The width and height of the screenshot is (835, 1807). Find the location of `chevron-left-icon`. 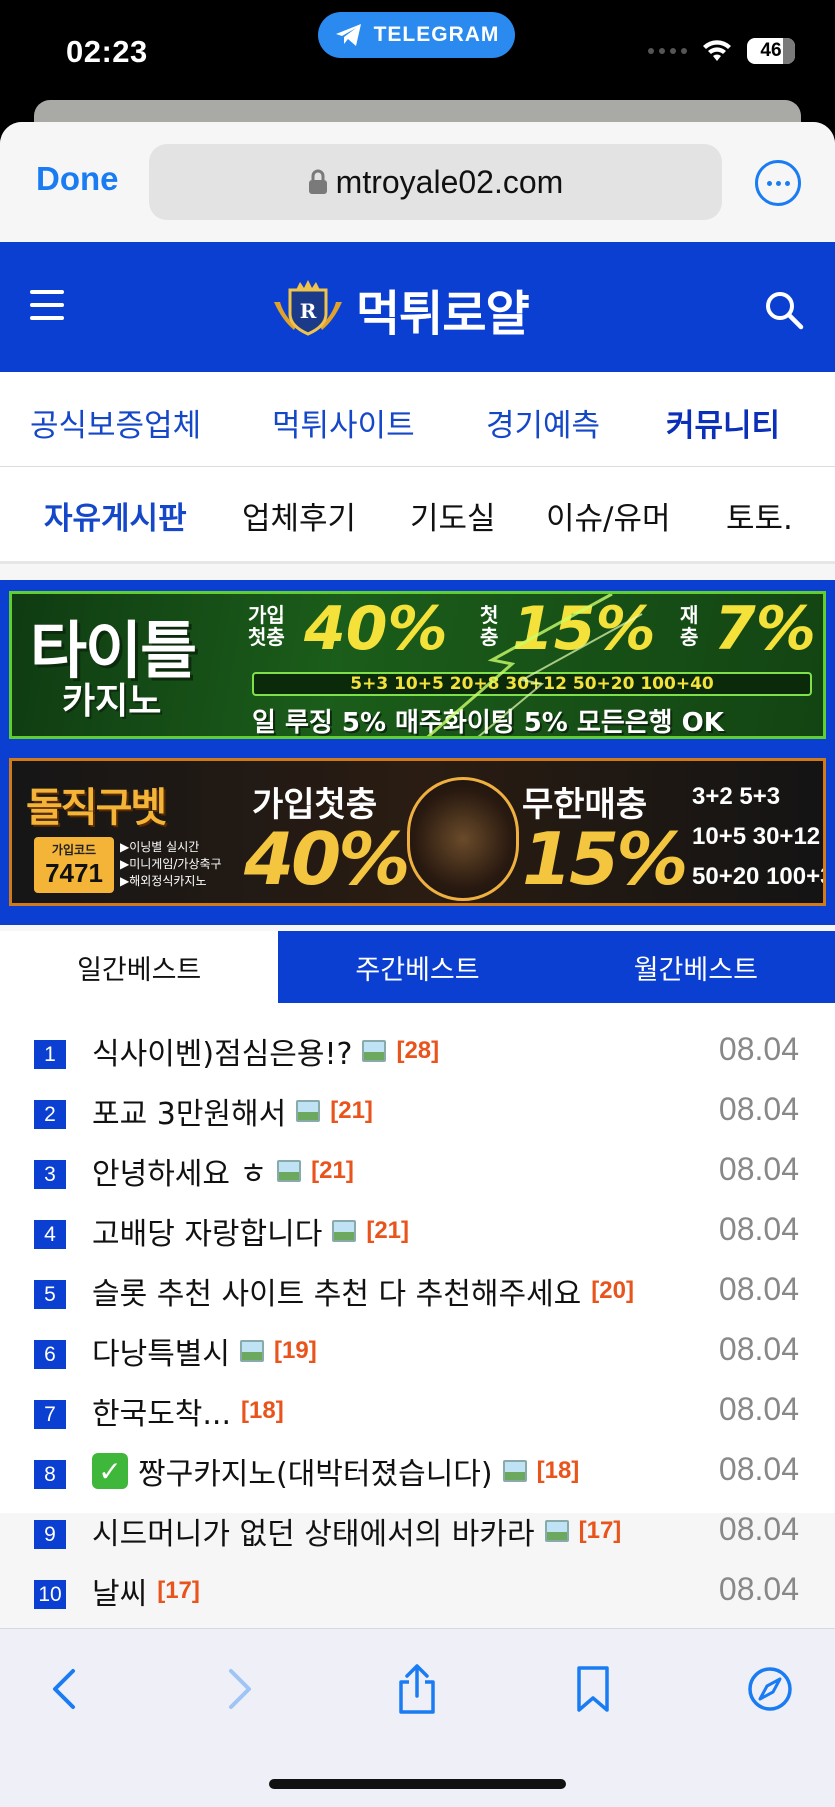

chevron-left-icon is located at coordinates (64, 1689).